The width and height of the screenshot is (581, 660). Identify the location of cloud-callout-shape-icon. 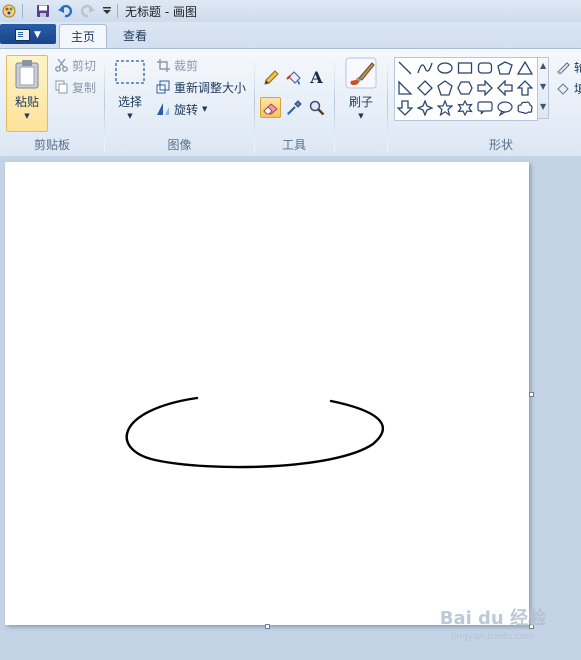
(525, 108).